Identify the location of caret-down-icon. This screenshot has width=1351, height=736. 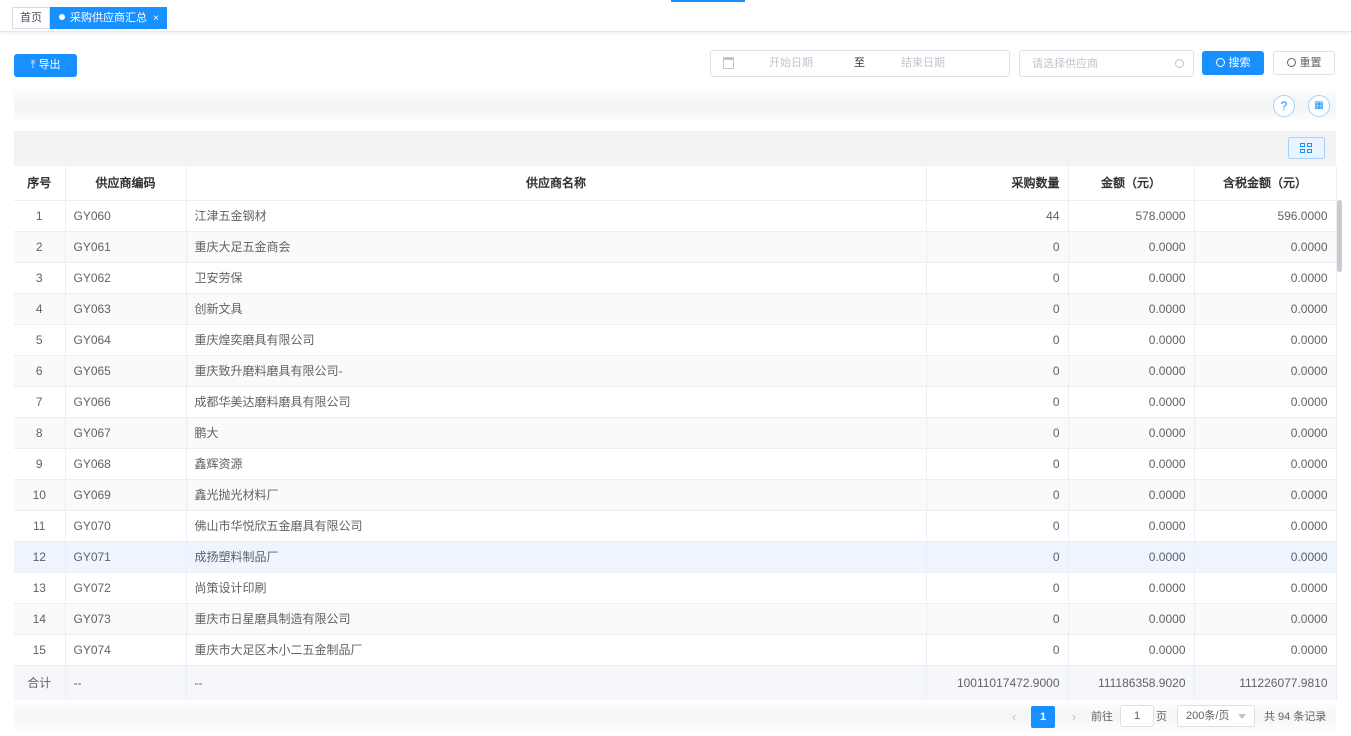
(1242, 716).